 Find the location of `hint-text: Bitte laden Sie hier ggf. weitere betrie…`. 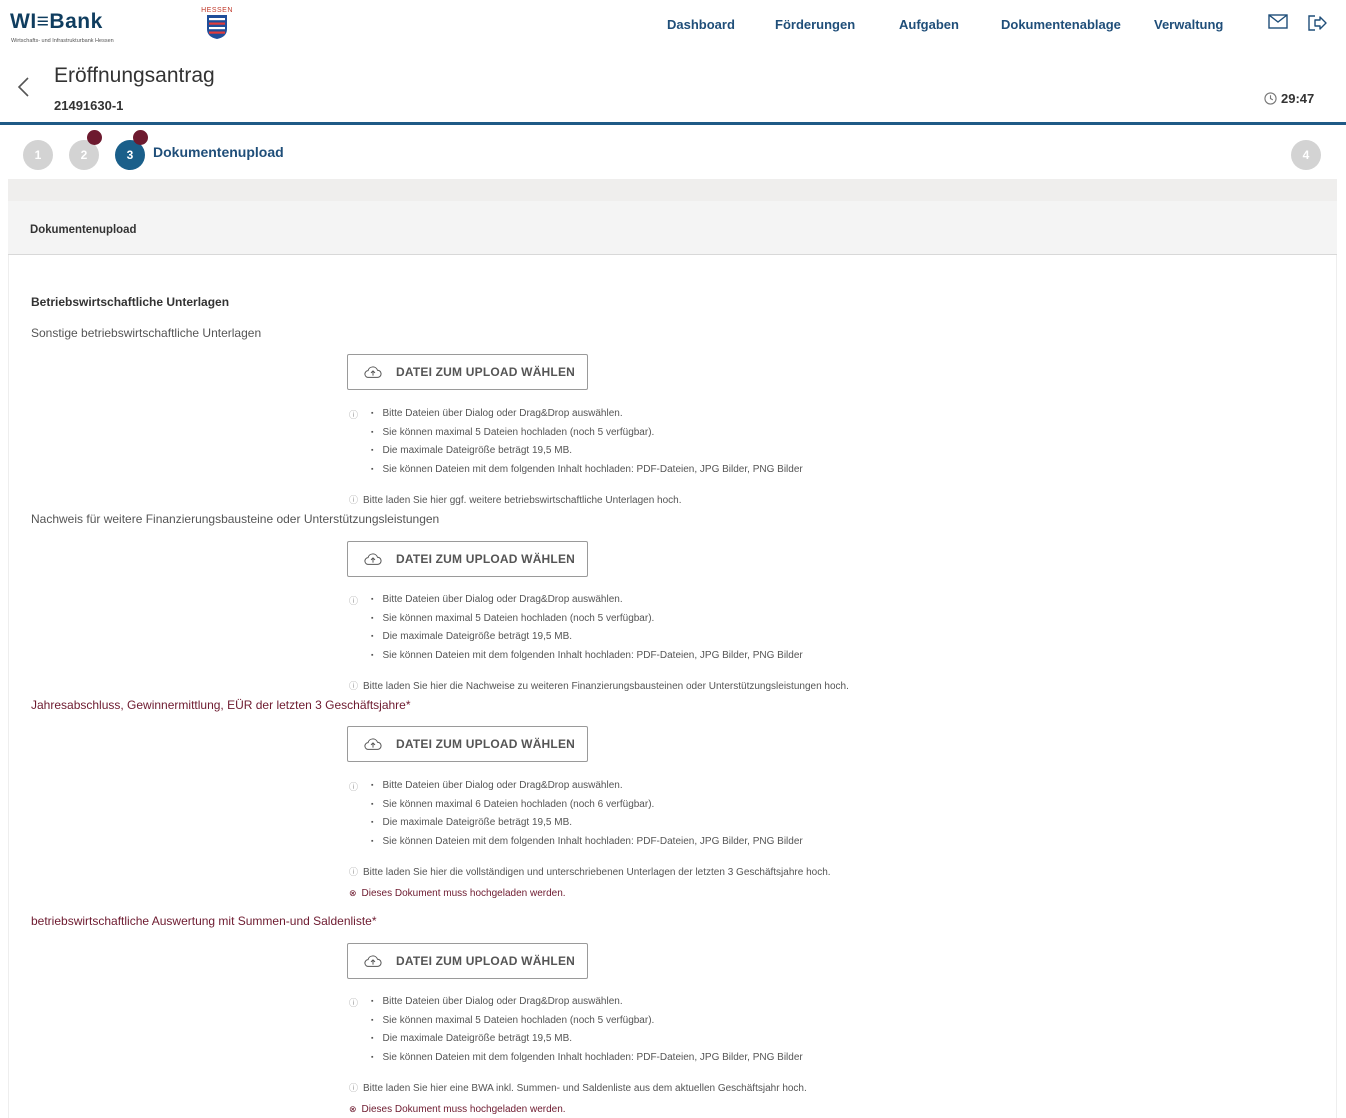

hint-text: Bitte laden Sie hier ggf. weitere betrie… is located at coordinates (522, 500).